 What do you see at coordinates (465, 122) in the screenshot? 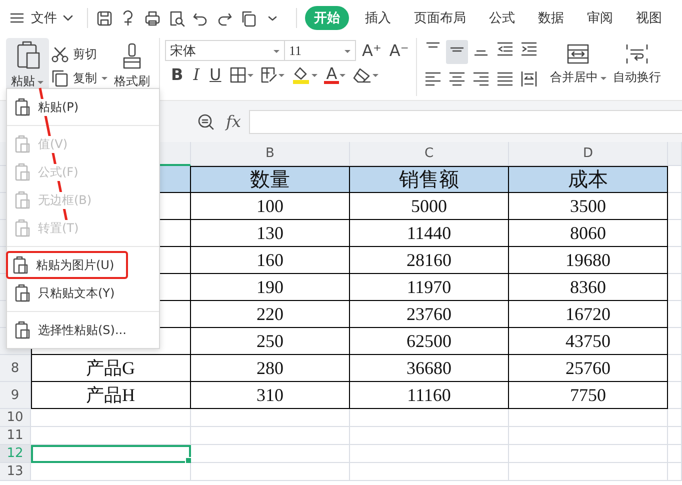
I see `formula-input-field` at bounding box center [465, 122].